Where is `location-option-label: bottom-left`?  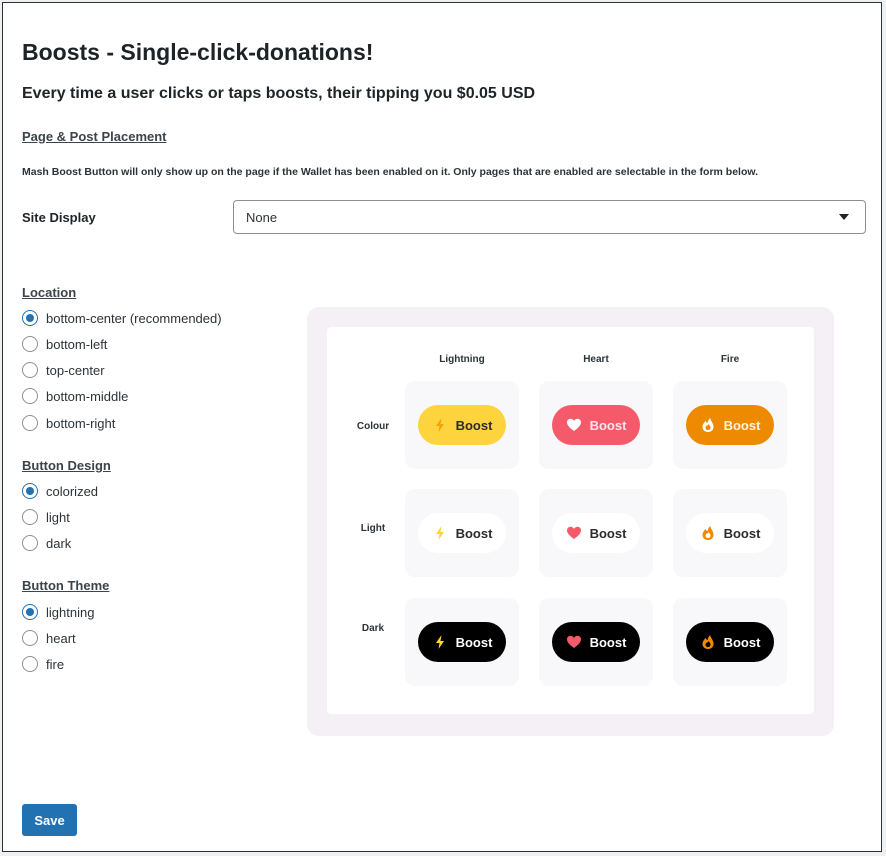
location-option-label: bottom-left is located at coordinates (77, 344).